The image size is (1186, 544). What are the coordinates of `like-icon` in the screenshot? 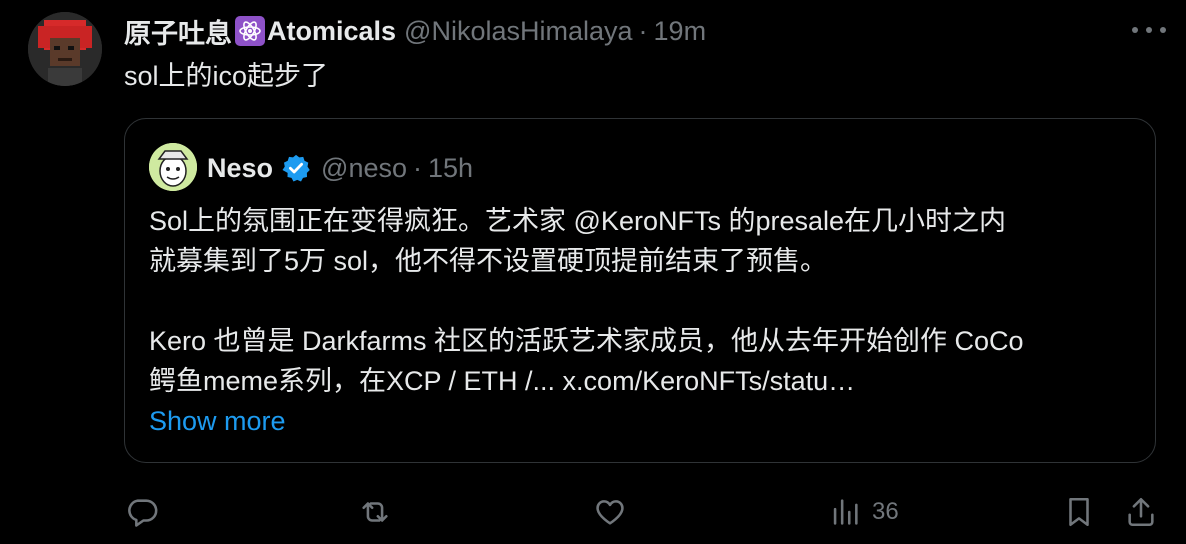 It's located at (610, 512).